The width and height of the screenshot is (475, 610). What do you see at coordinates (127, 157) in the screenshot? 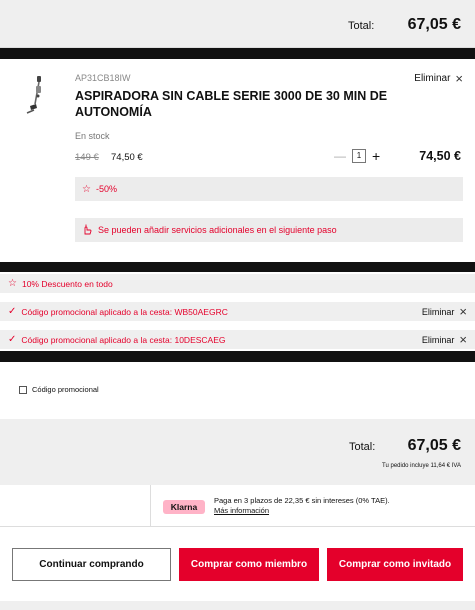
I see `unit-price: 74,50 €` at bounding box center [127, 157].